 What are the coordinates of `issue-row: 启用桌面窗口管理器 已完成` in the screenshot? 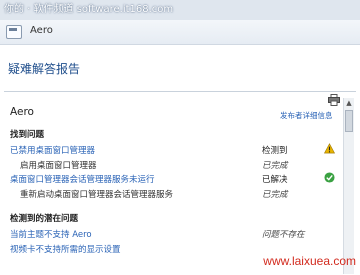 It's located at (172, 166).